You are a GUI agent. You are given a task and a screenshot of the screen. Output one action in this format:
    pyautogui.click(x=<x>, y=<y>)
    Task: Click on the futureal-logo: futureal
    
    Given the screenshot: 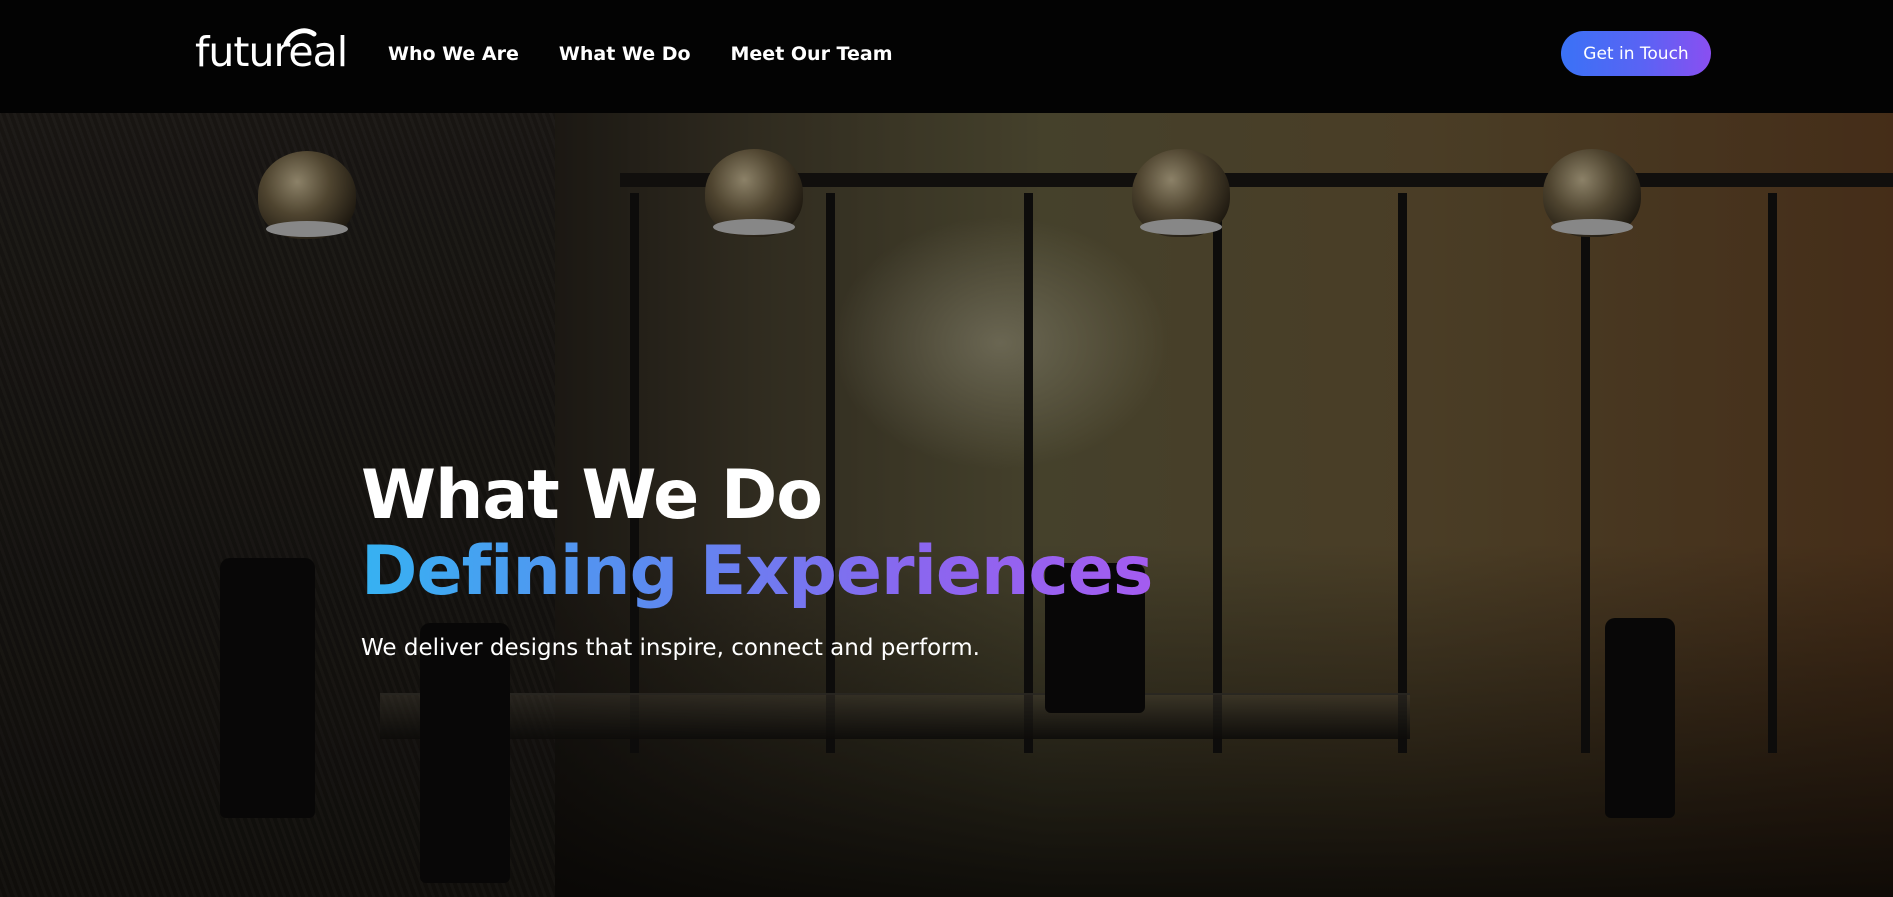 What is the action you would take?
    pyautogui.click(x=271, y=52)
    